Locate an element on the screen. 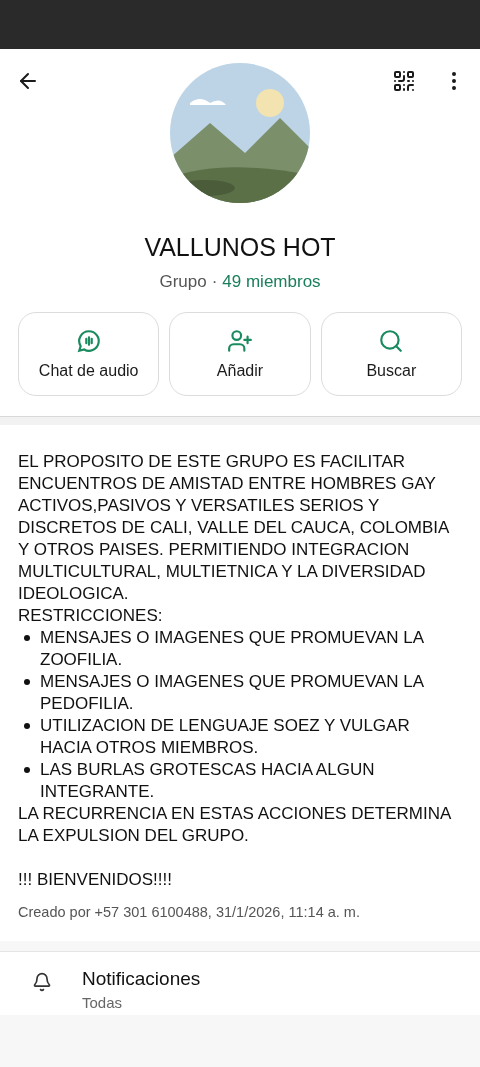 Image resolution: width=480 pixels, height=1067 pixels. action-button: Chat de audio is located at coordinates (89, 354).